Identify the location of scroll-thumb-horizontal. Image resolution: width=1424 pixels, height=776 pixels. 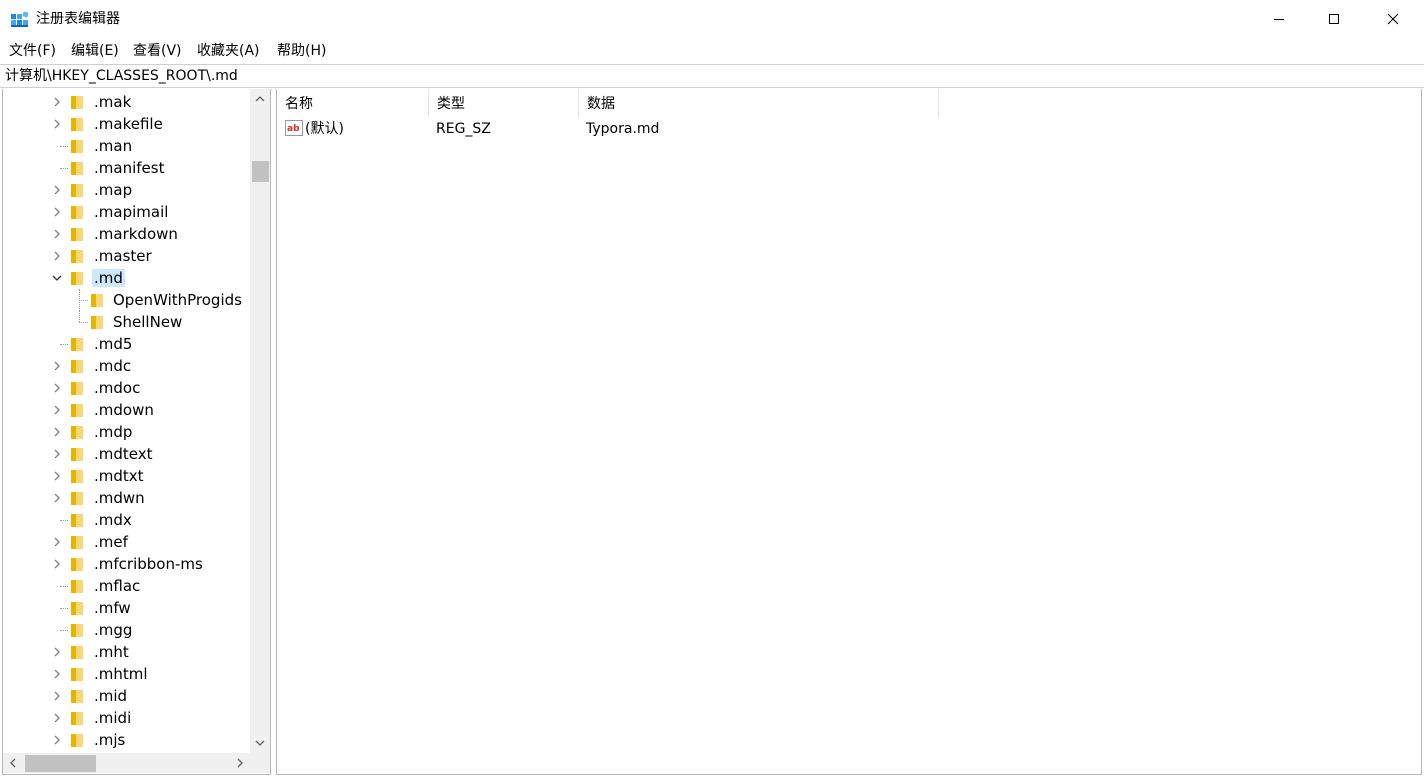
(60, 763).